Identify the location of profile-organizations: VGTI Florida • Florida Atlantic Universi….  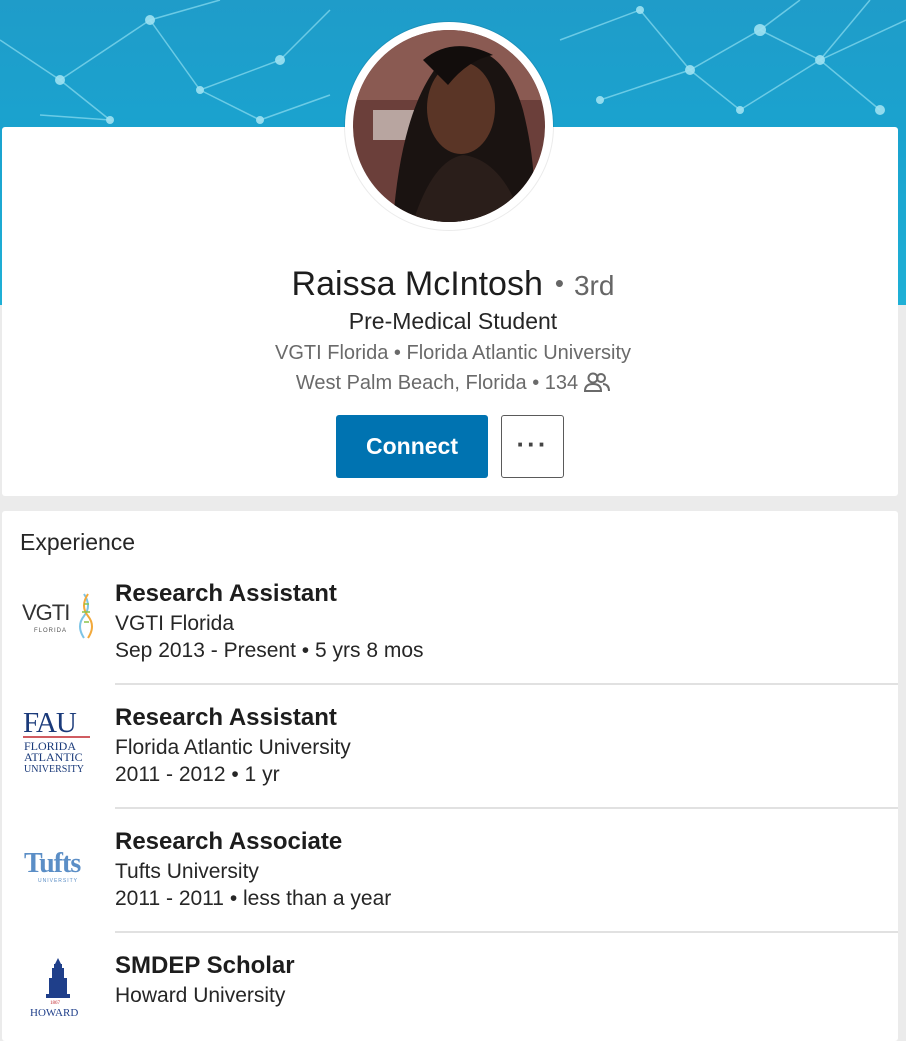
(453, 353).